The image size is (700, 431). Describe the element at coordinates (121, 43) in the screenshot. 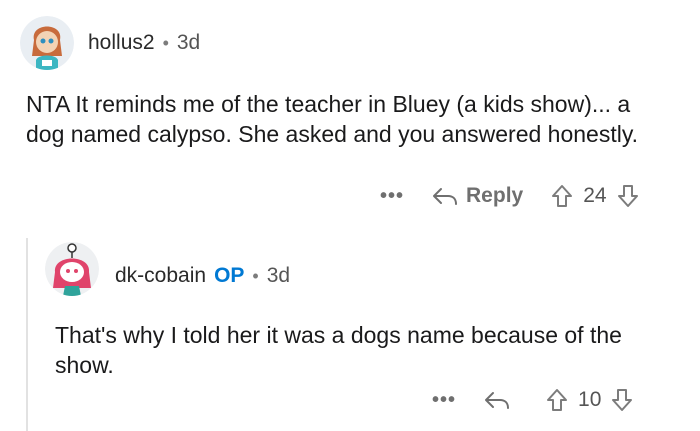

I see `username: hollus2` at that location.